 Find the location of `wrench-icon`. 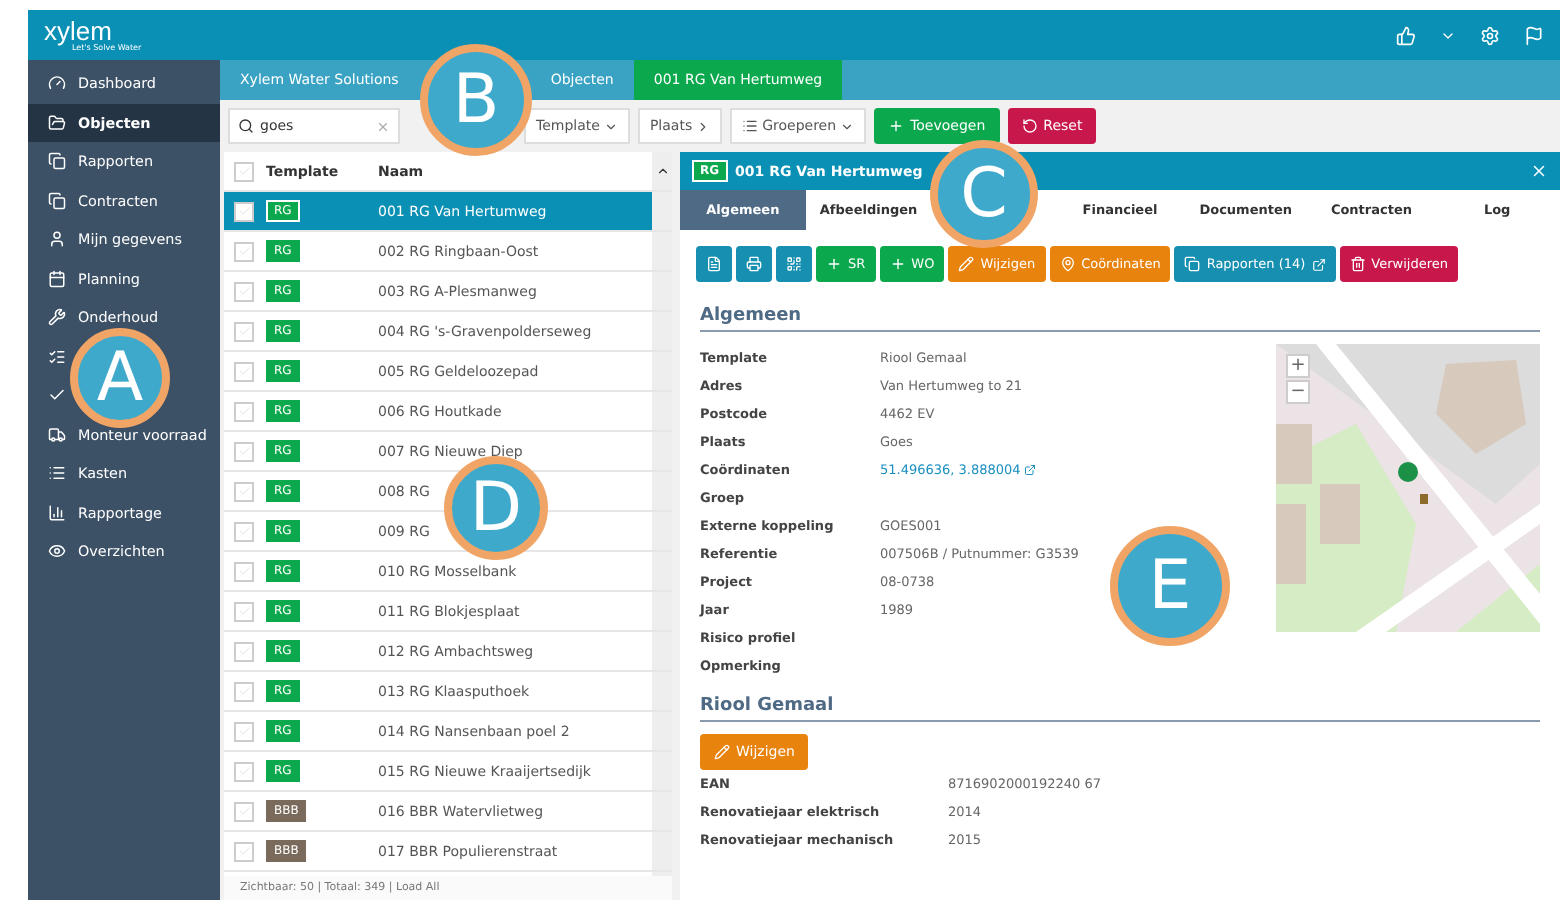

wrench-icon is located at coordinates (57, 317).